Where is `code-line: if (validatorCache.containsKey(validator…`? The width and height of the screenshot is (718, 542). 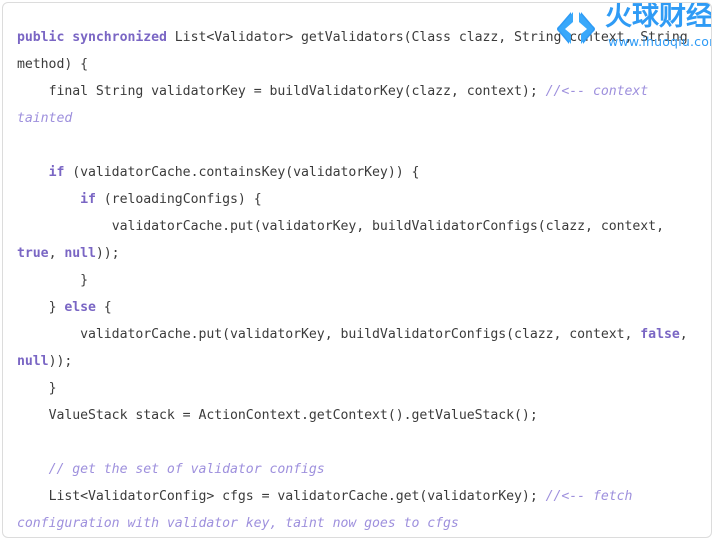
code-line: if (validatorCache.containsKey(validator… is located at coordinates (361, 172).